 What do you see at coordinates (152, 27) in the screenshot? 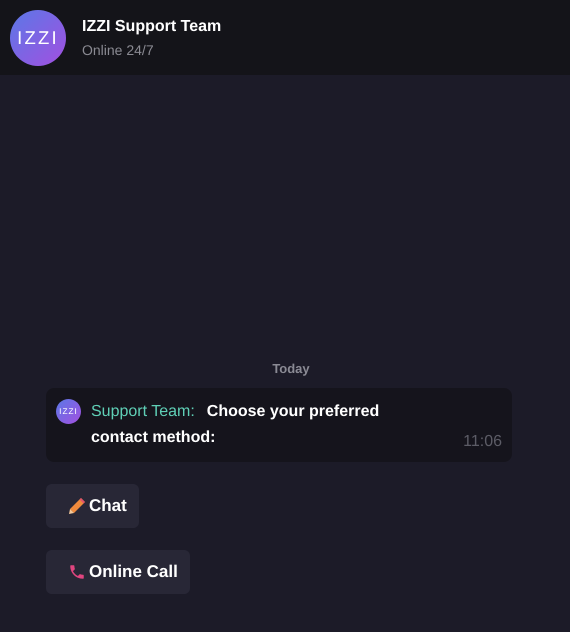
I see `chat-title: IZZI Support Team` at bounding box center [152, 27].